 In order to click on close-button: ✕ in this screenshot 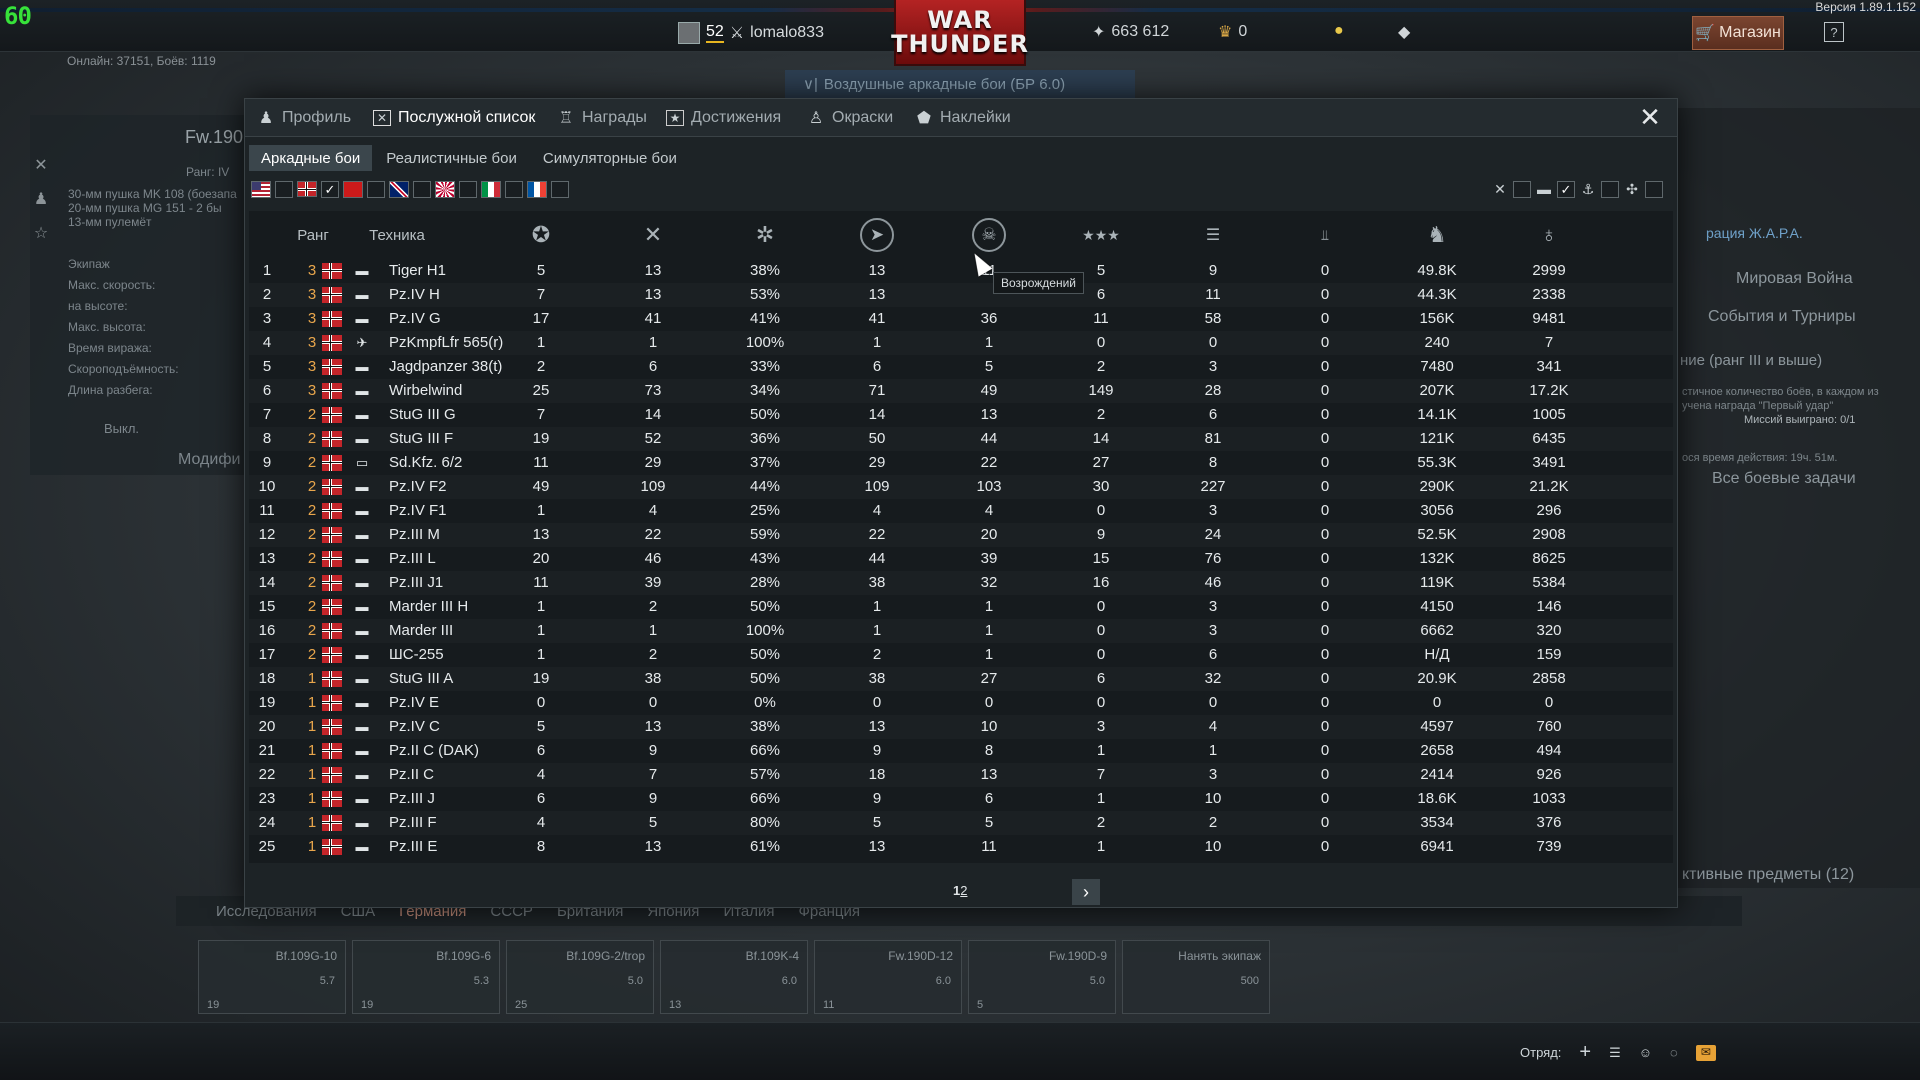, I will do `click(1650, 117)`.